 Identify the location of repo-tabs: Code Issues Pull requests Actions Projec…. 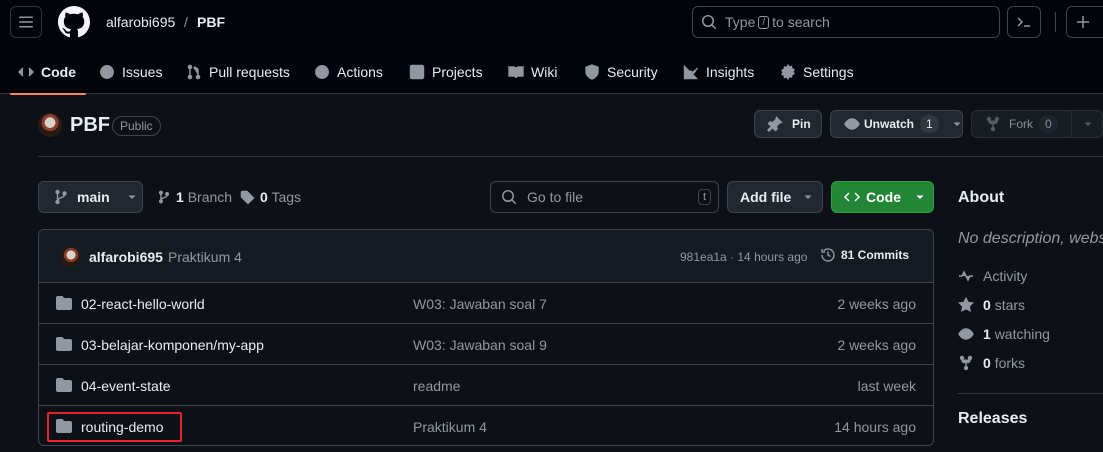
(551, 72).